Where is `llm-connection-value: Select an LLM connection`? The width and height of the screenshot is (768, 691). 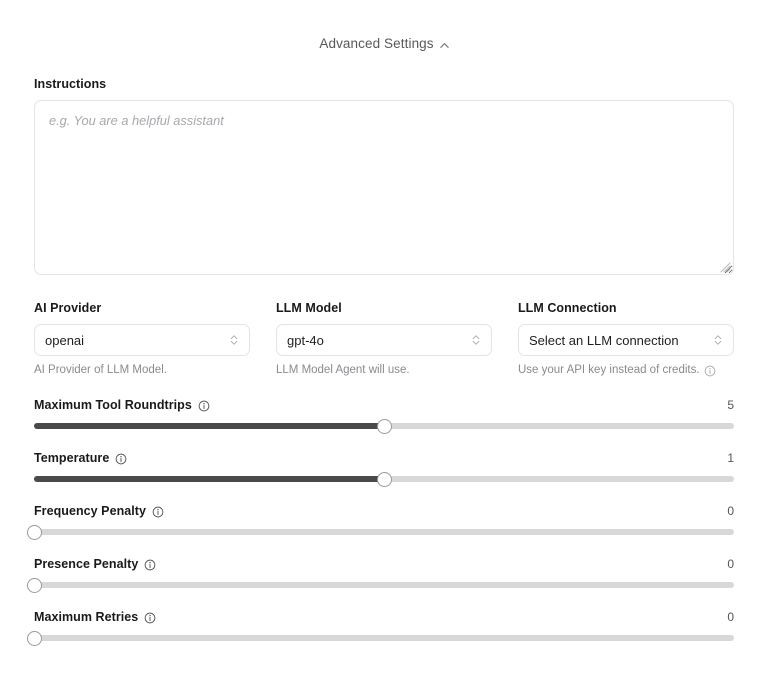 llm-connection-value: Select an LLM connection is located at coordinates (604, 340).